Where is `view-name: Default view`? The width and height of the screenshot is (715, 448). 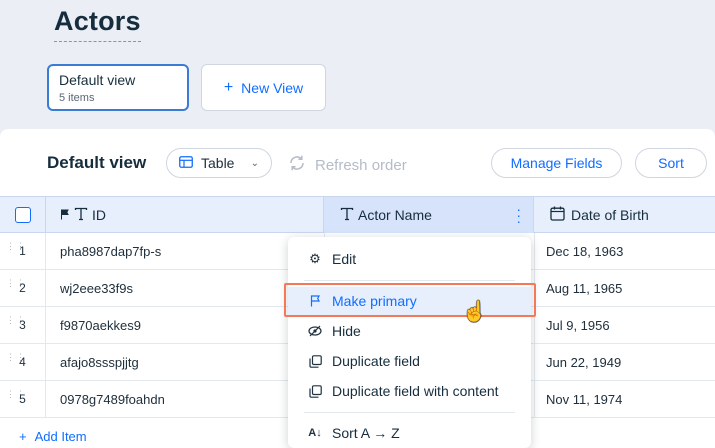
view-name: Default view is located at coordinates (97, 80).